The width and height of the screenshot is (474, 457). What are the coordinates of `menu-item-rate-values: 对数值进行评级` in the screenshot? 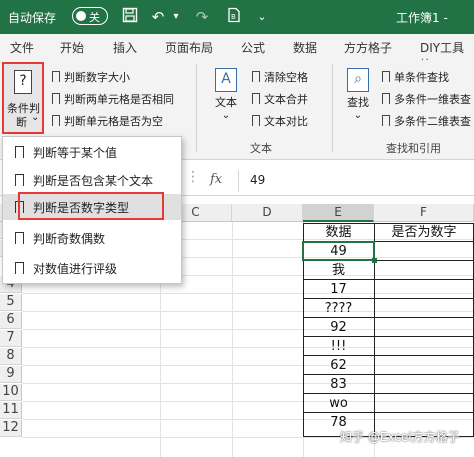 It's located at (92, 268).